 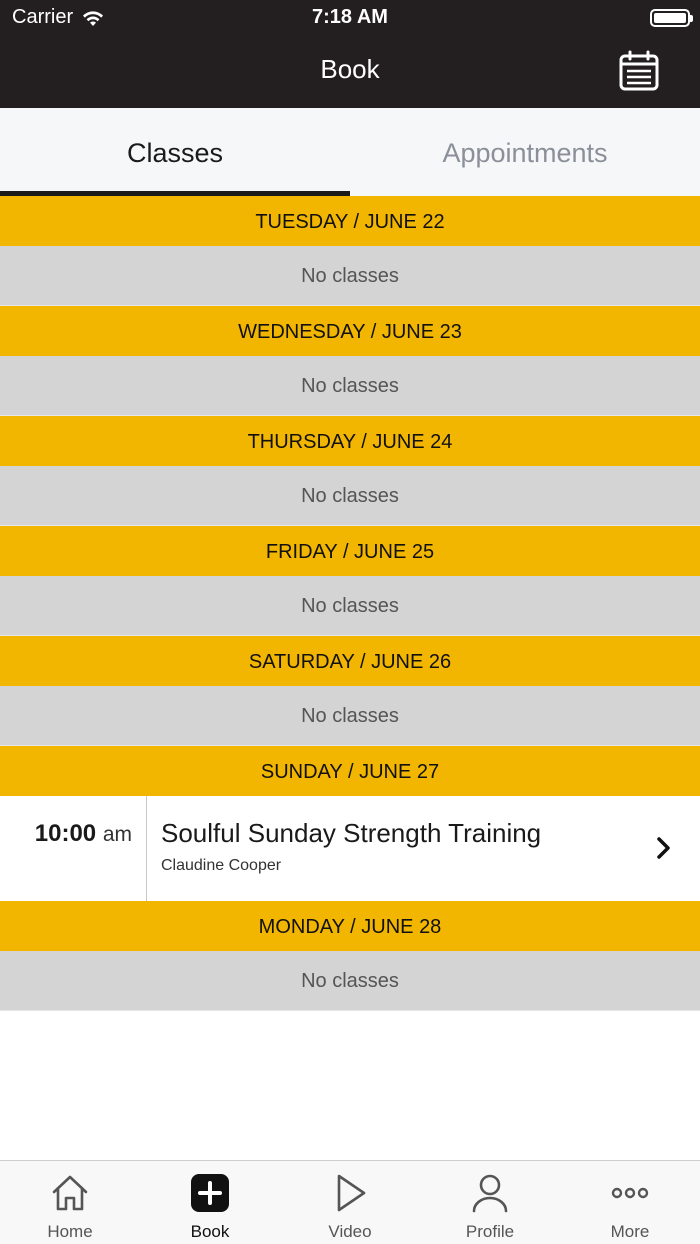 What do you see at coordinates (490, 1231) in the screenshot?
I see `tabbar-label: Profile` at bounding box center [490, 1231].